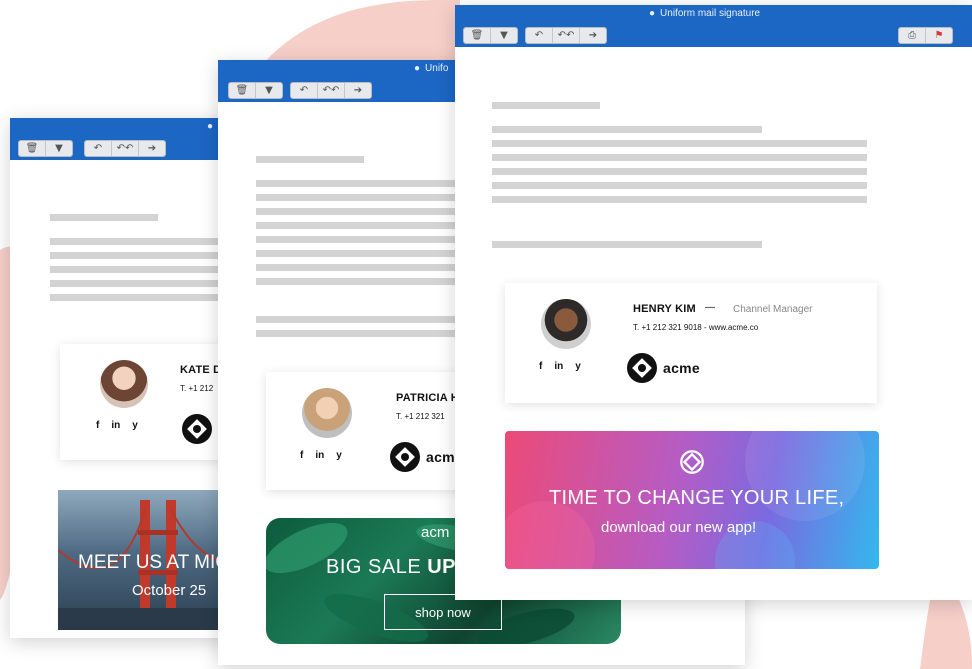 This screenshot has height=669, width=972. I want to click on banner-subline: download our new app!, so click(679, 527).